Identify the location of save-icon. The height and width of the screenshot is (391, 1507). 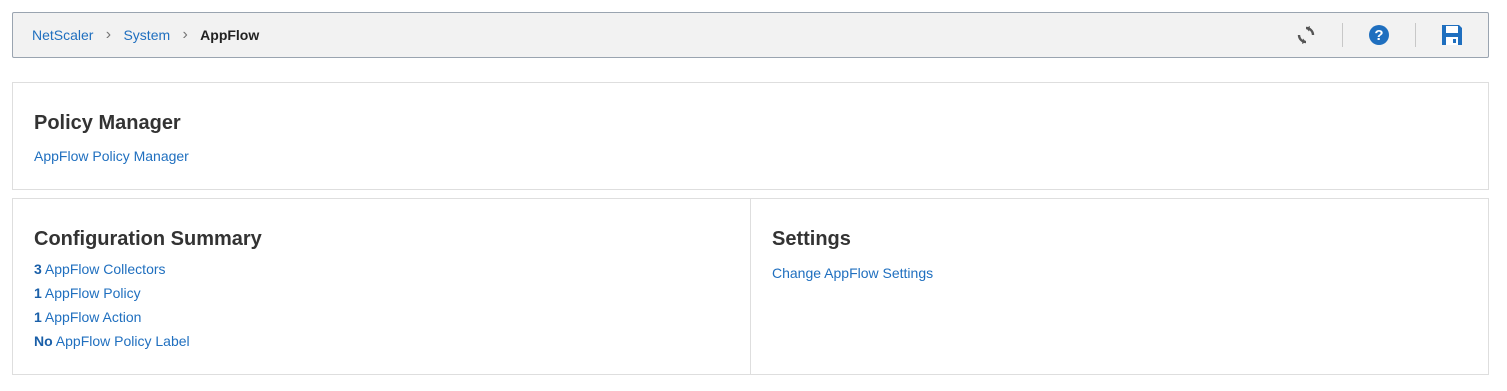
(1452, 35).